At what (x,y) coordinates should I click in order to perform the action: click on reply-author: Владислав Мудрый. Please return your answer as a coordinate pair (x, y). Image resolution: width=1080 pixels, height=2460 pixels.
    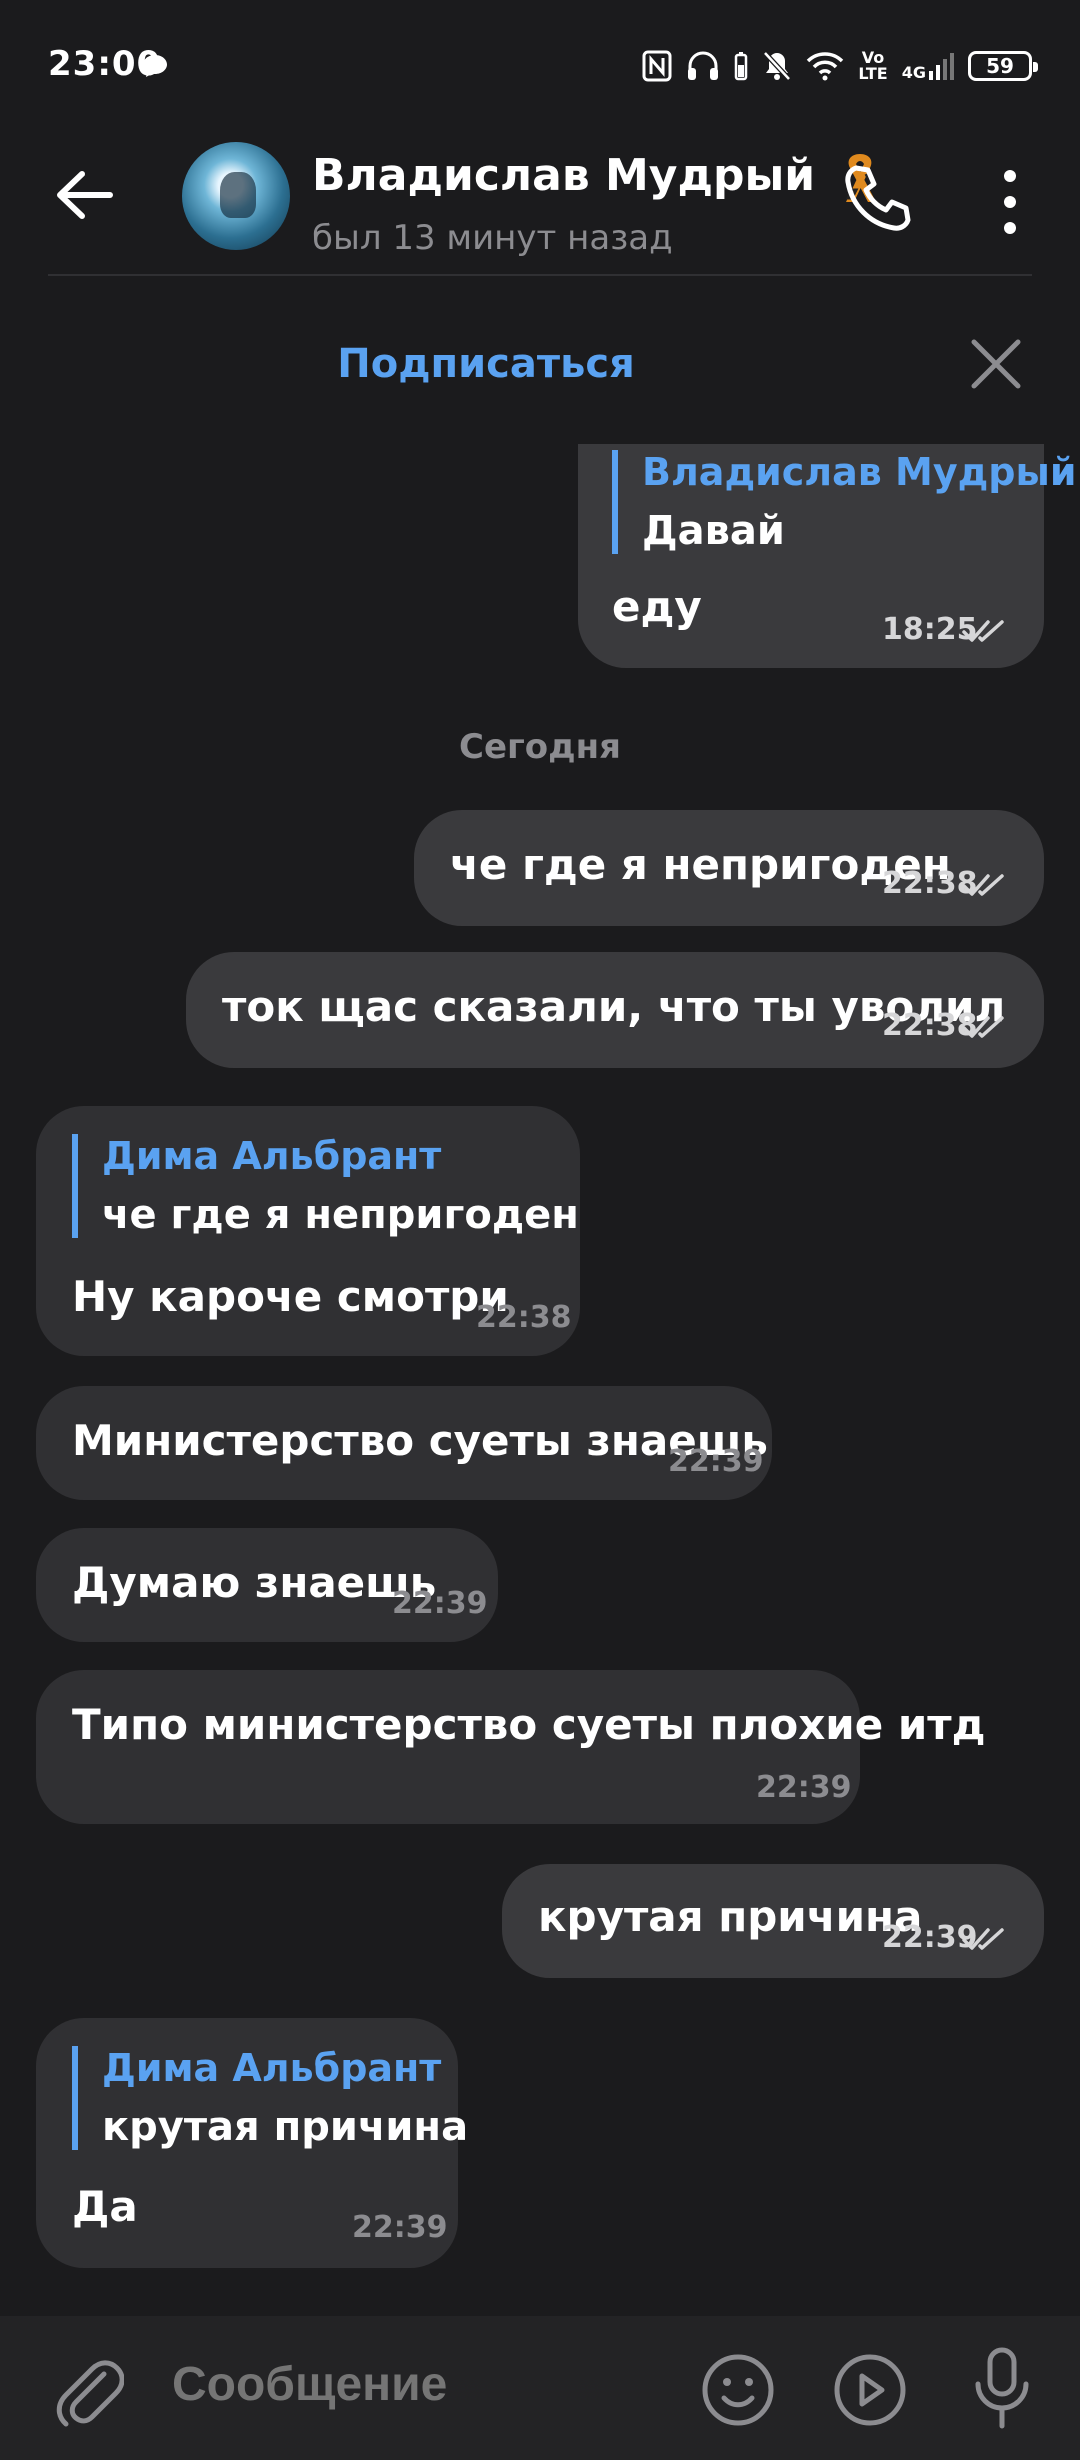
    Looking at the image, I should click on (859, 472).